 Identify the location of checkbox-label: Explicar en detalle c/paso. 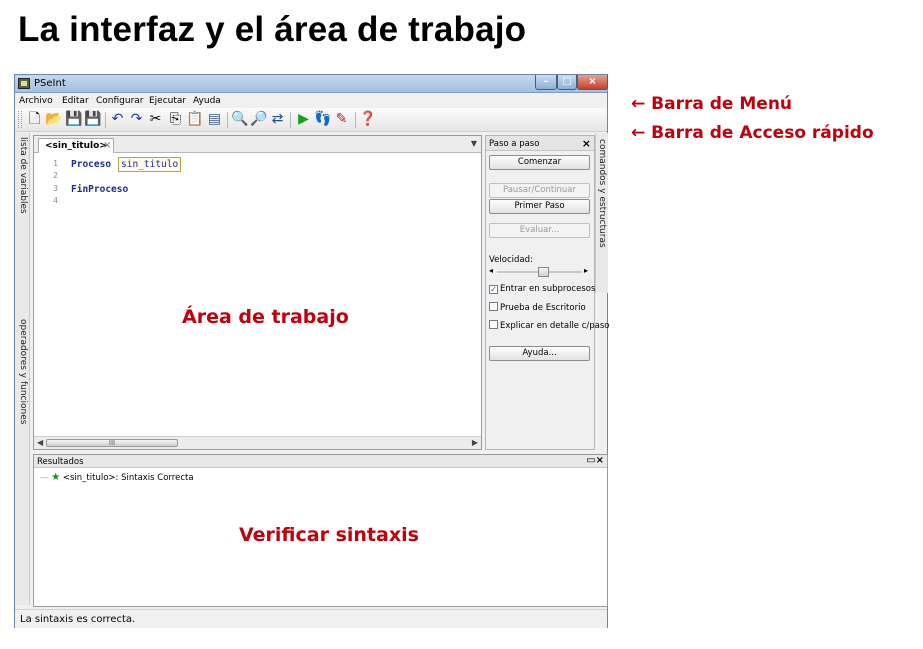
(555, 326).